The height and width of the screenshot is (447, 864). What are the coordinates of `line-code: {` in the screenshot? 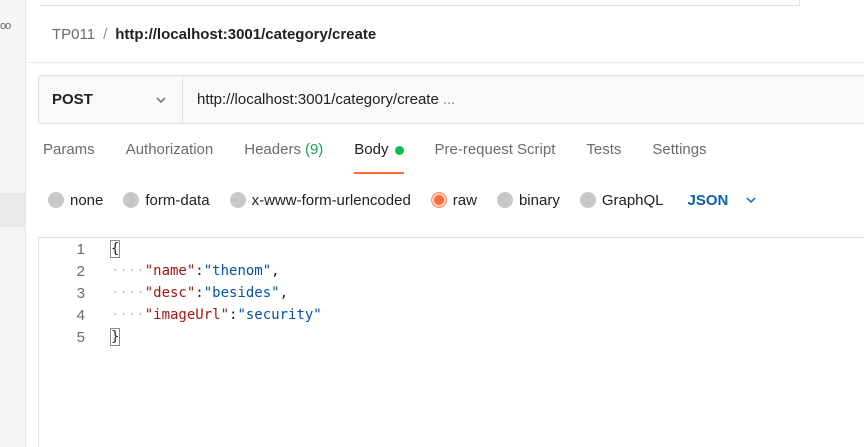 It's located at (115, 249).